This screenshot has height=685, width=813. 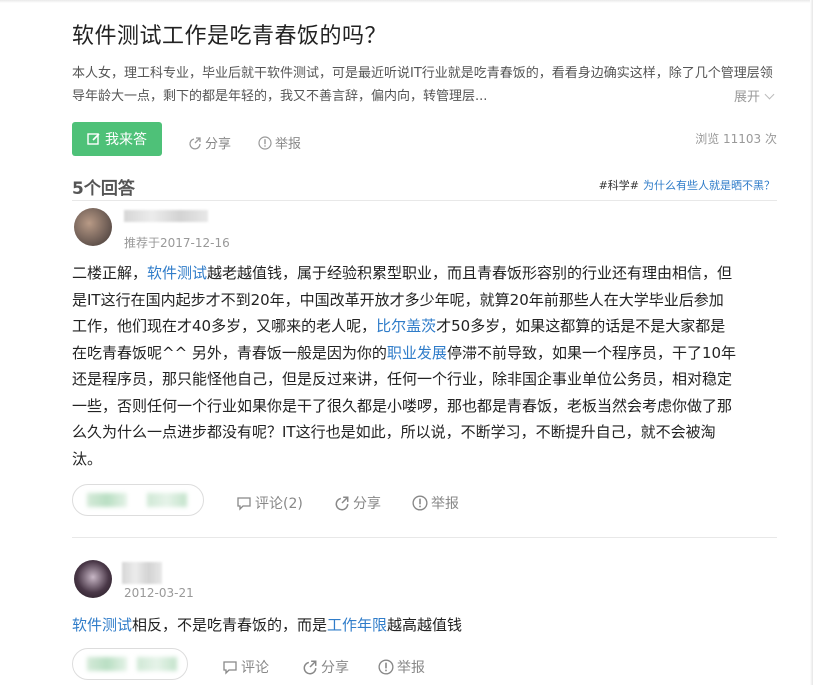 I want to click on answer-text: 才50多岁，如果这都算的话是不是大家都是, so click(x=581, y=326).